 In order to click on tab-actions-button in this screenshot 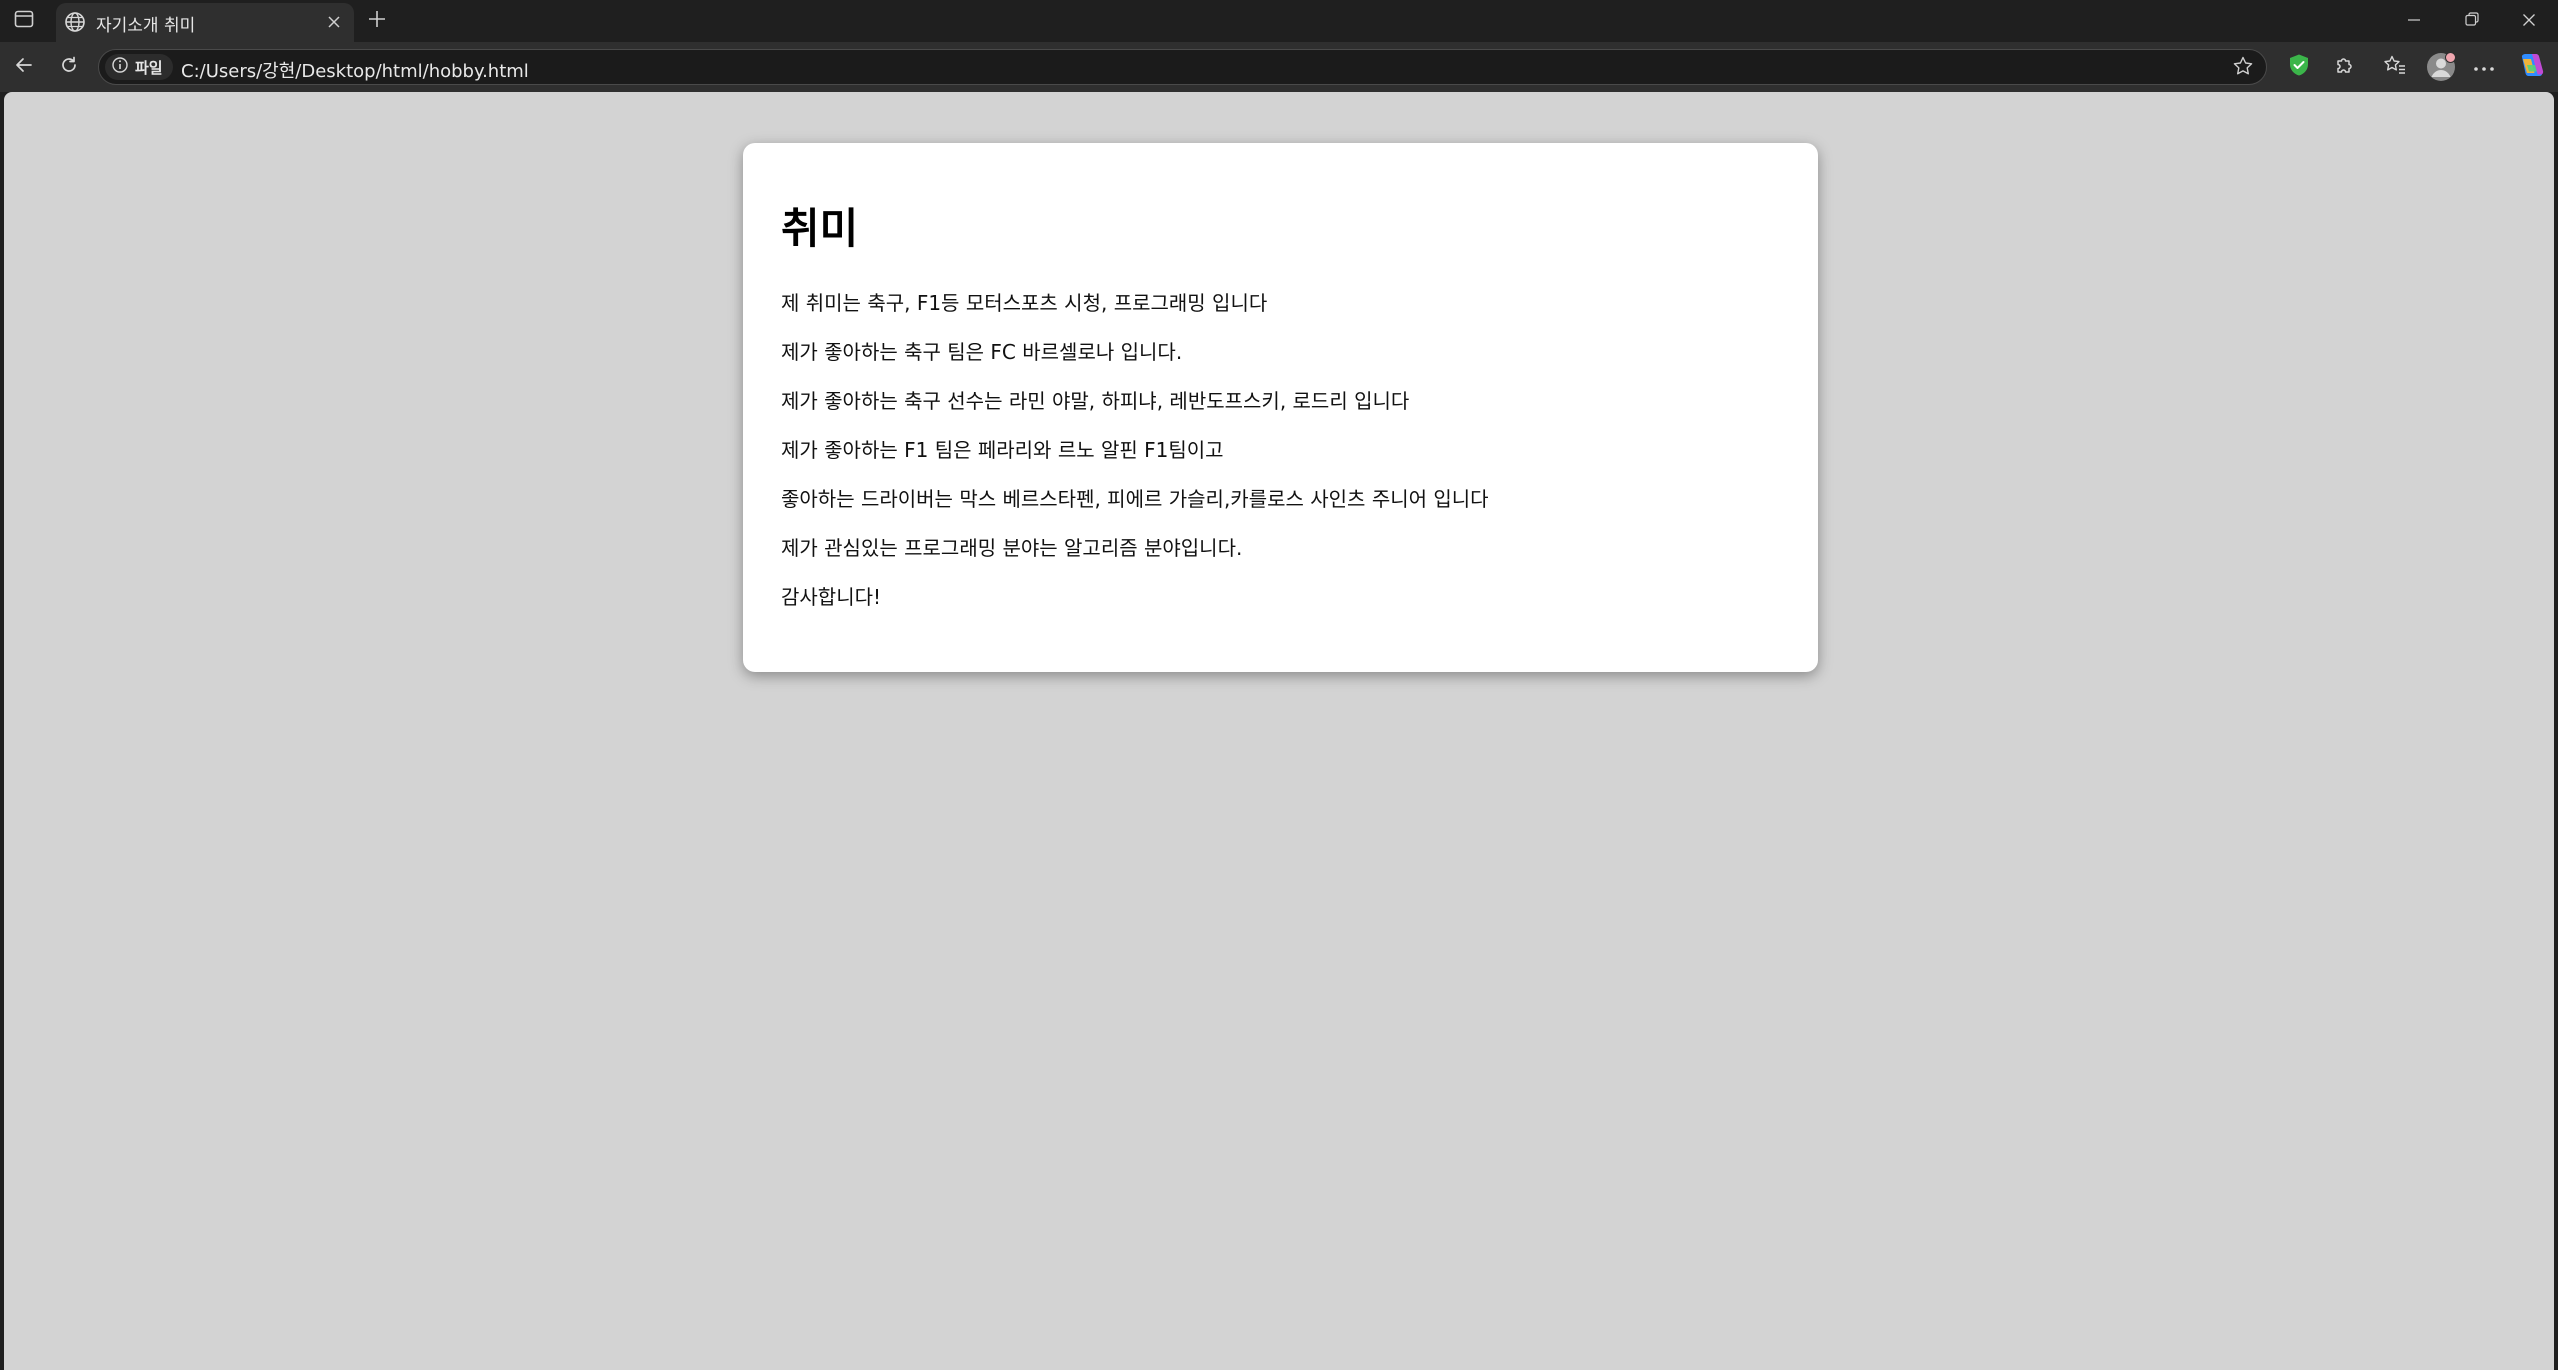, I will do `click(24, 21)`.